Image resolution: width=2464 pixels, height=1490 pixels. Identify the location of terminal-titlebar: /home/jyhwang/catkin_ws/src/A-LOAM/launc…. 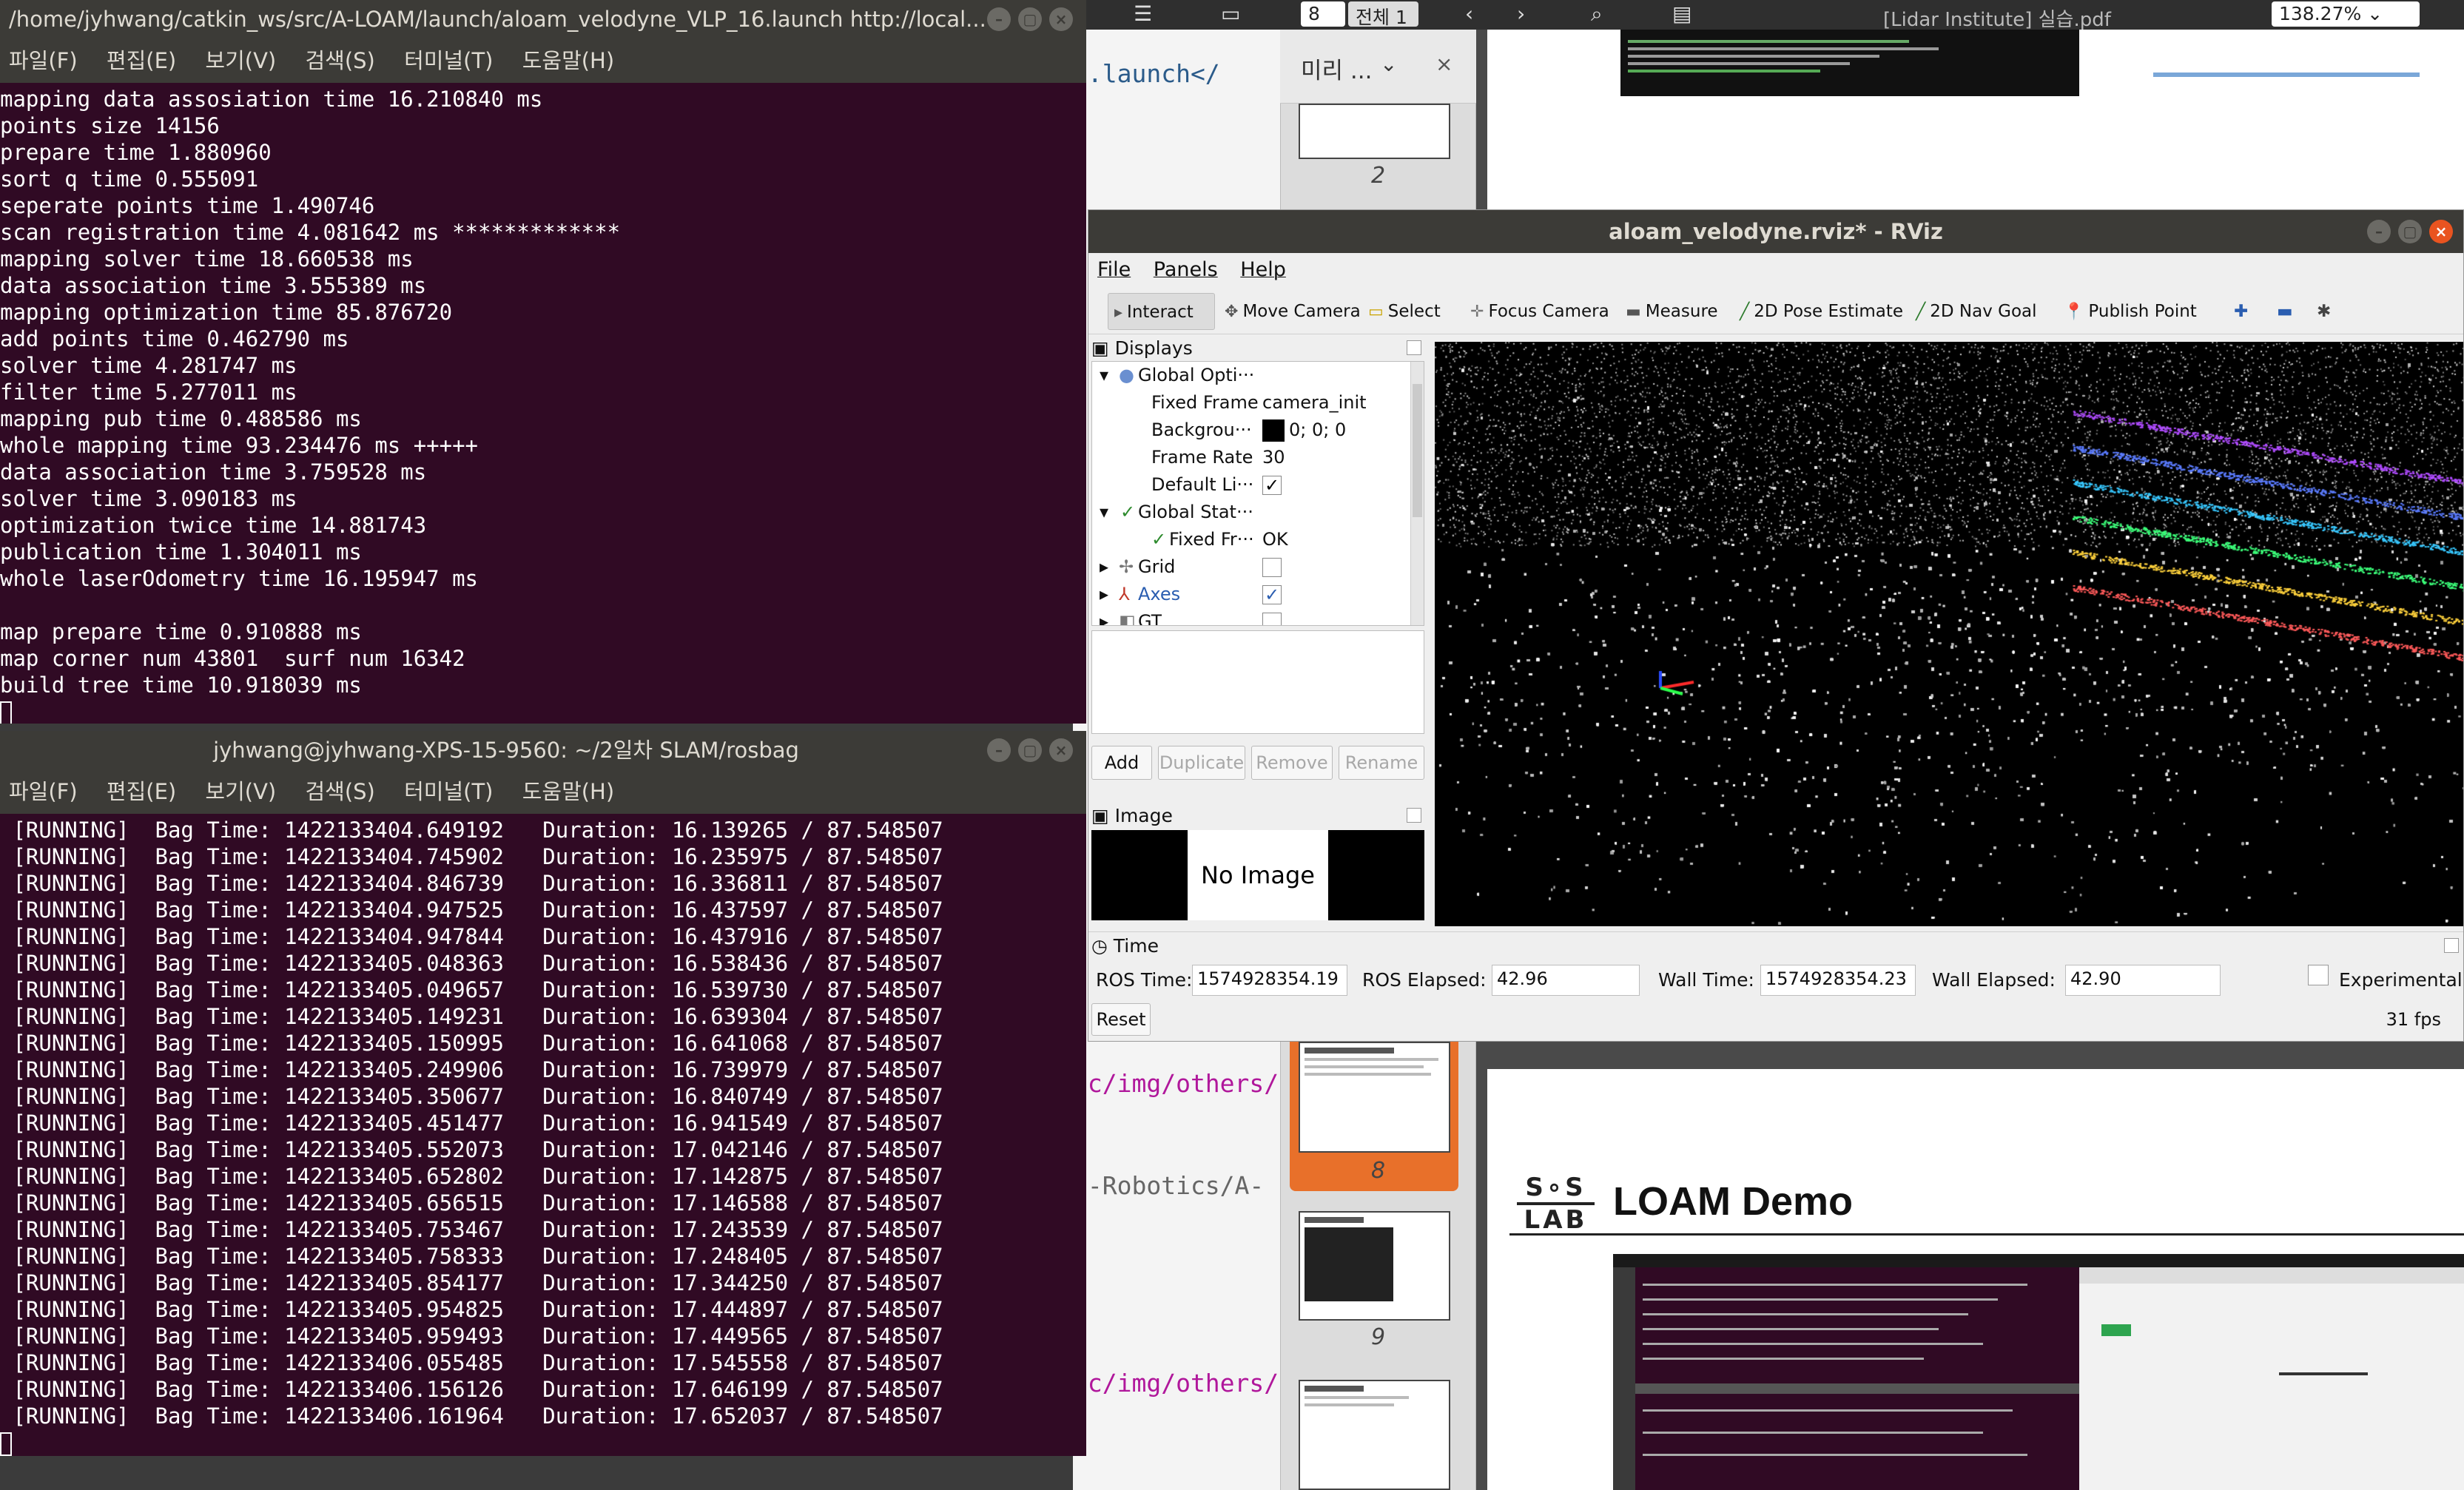
(543, 19).